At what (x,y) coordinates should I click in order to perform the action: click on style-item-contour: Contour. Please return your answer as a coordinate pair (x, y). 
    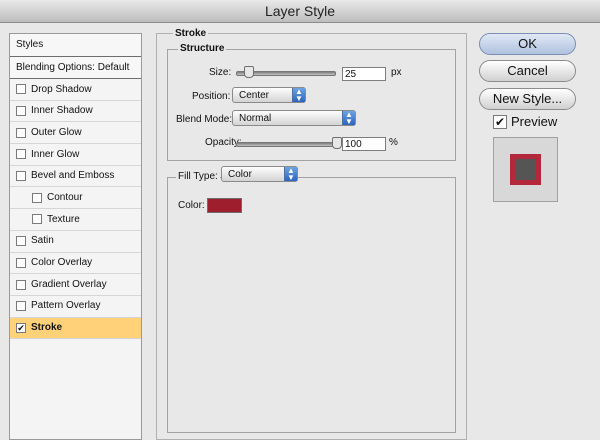
    Looking at the image, I should click on (75, 198).